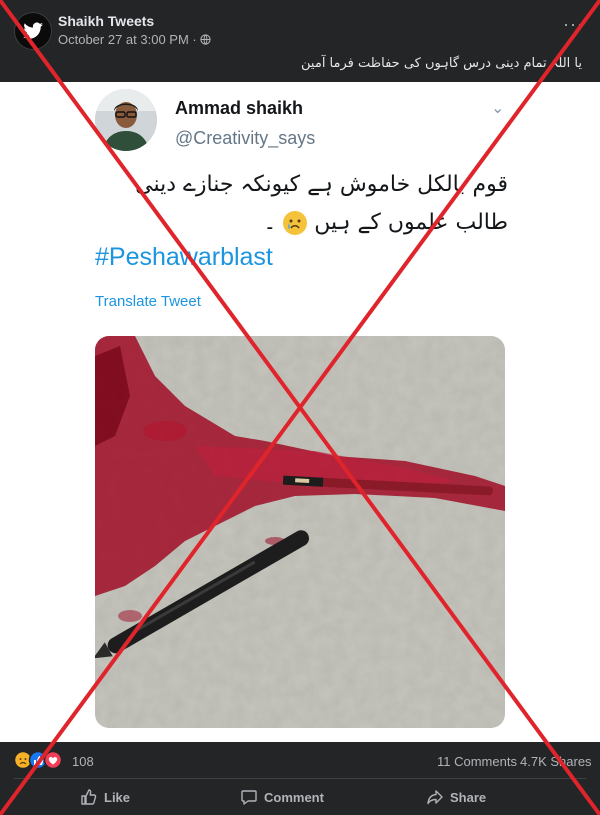  I want to click on like-button: Like, so click(105, 797).